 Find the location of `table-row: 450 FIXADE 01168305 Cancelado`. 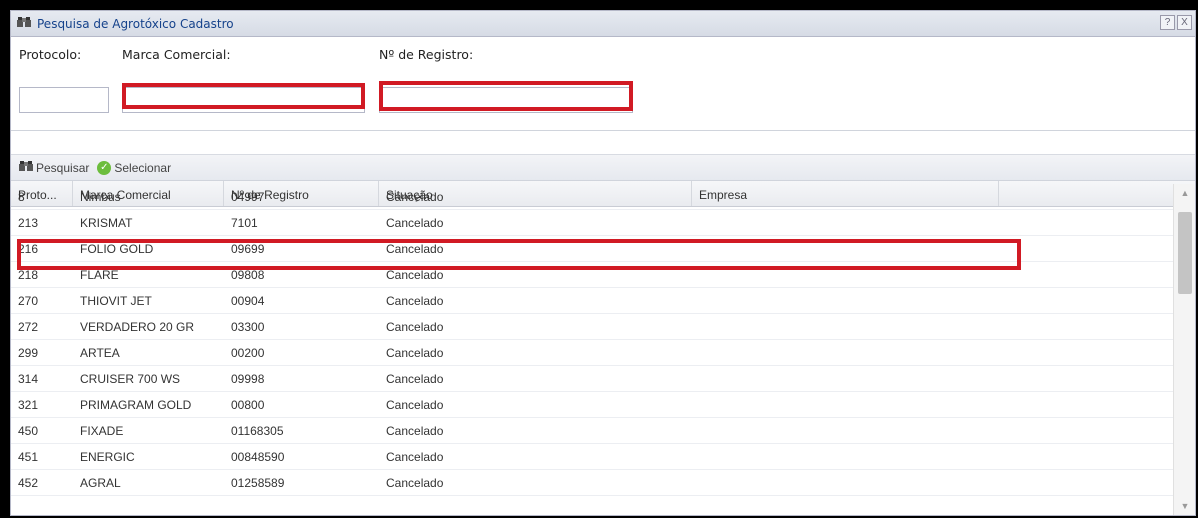

table-row: 450 FIXADE 01168305 Cancelado is located at coordinates (592, 431).